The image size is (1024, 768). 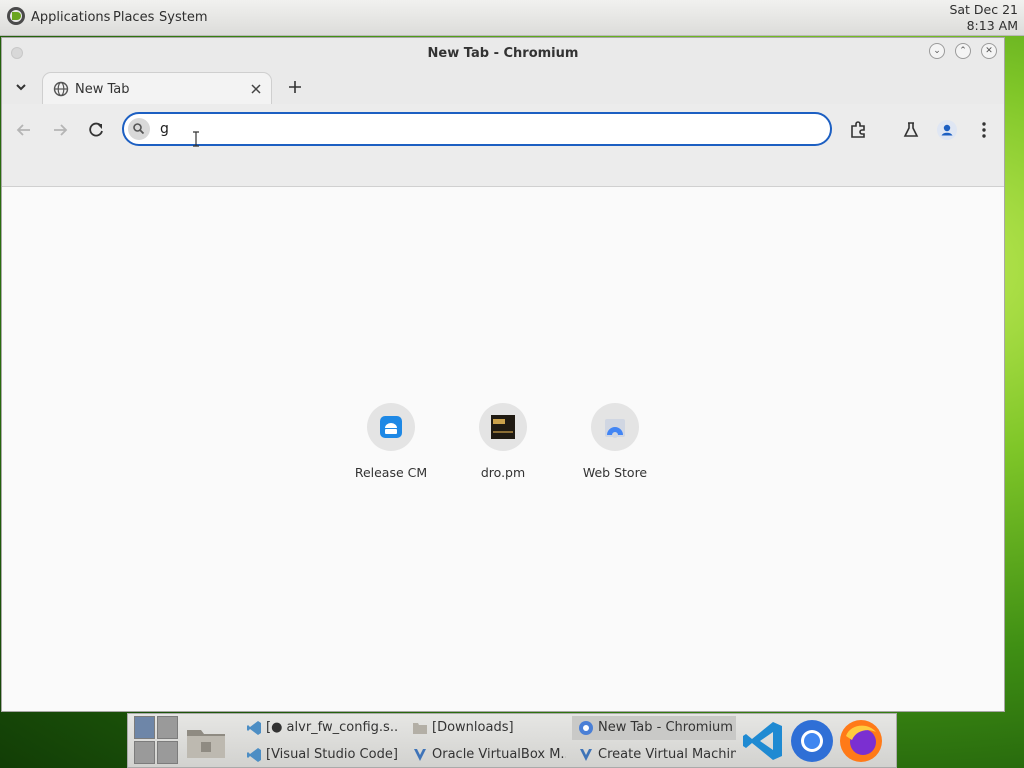 What do you see at coordinates (206, 742) in the screenshot?
I see `home-folder-icon` at bounding box center [206, 742].